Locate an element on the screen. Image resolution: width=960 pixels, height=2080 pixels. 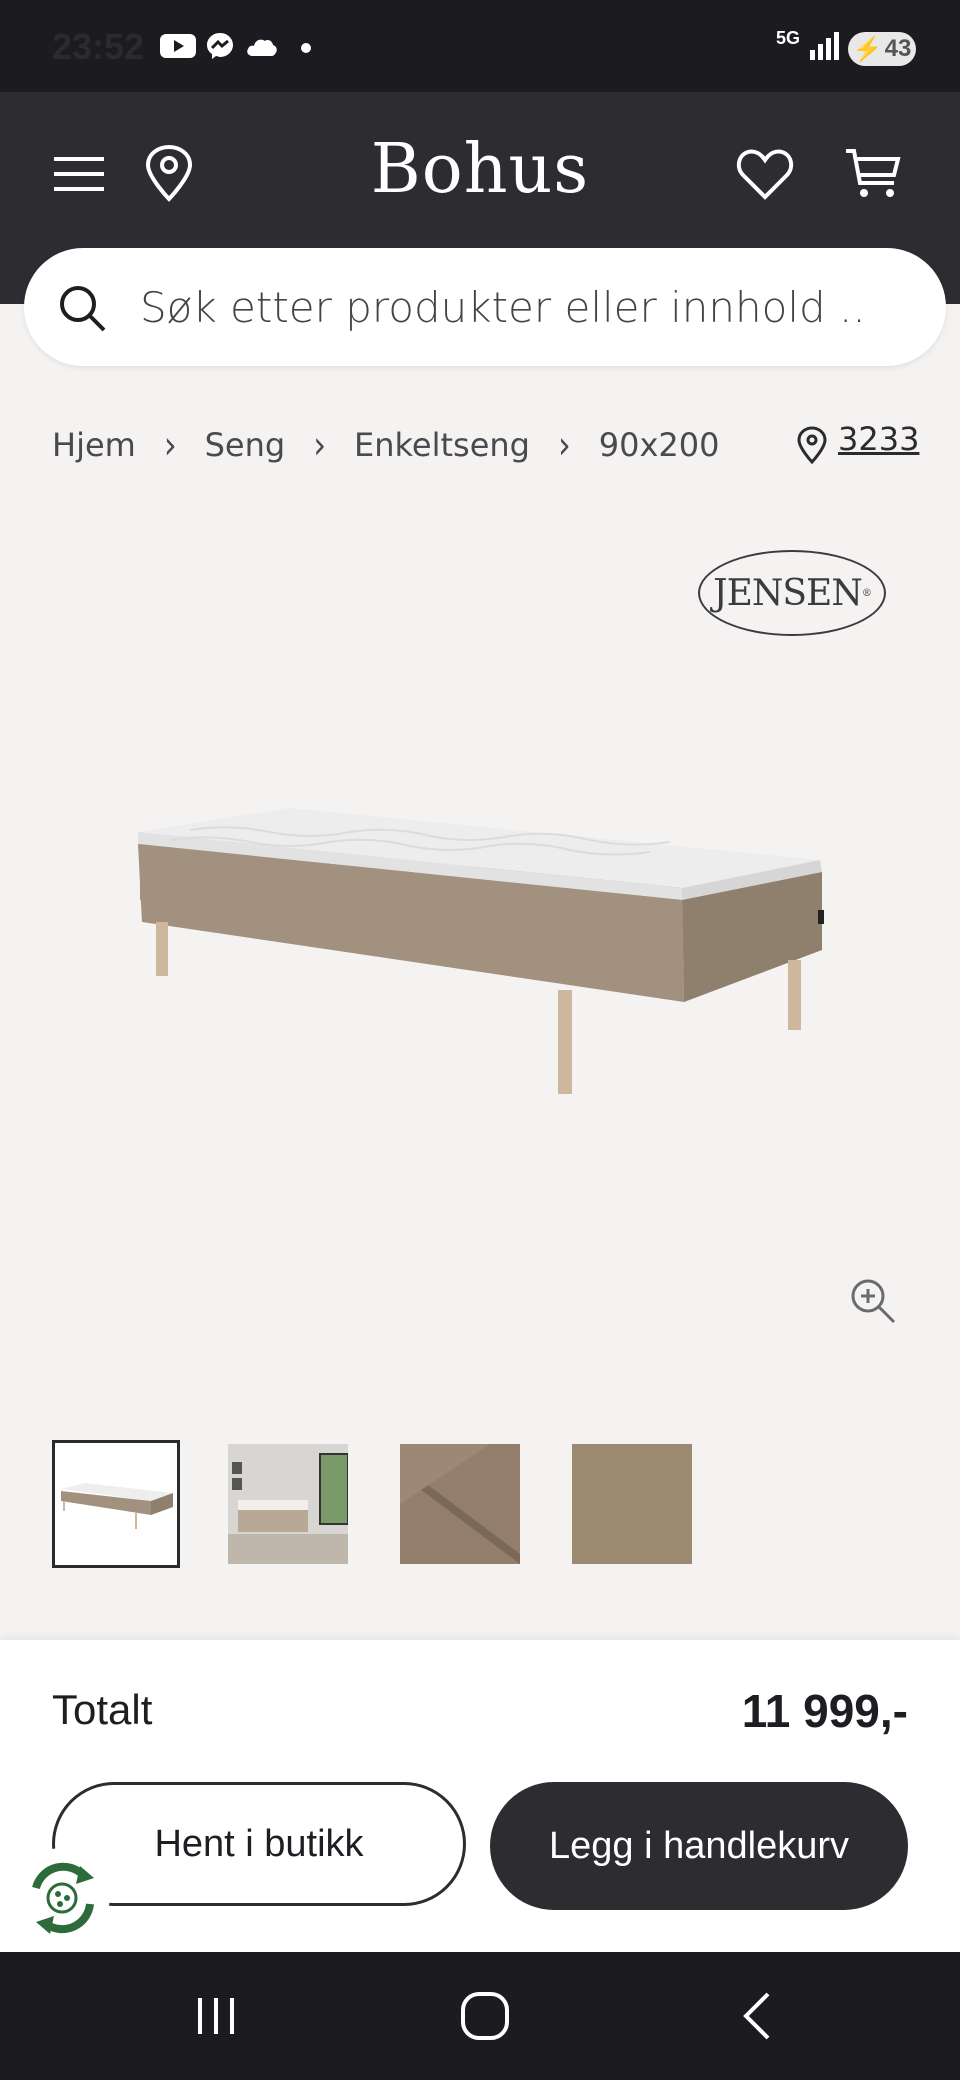
messenger-icon is located at coordinates (220, 46).